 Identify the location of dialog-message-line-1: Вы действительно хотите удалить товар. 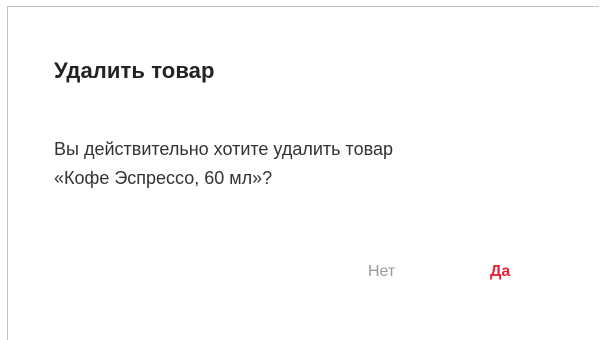
(223, 149).